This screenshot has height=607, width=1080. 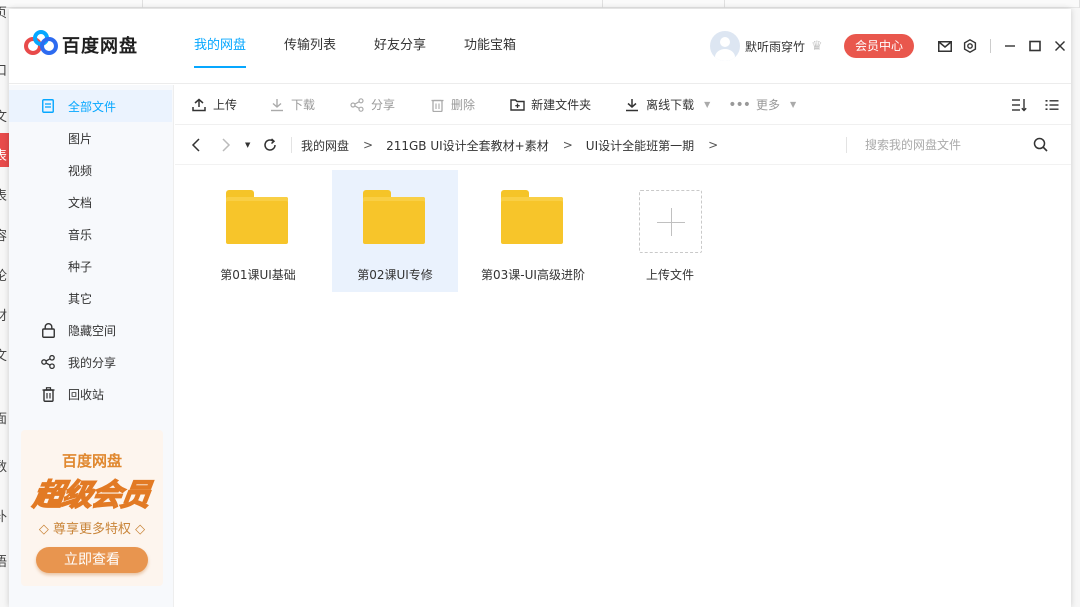 What do you see at coordinates (270, 145) in the screenshot?
I see `refresh-icon` at bounding box center [270, 145].